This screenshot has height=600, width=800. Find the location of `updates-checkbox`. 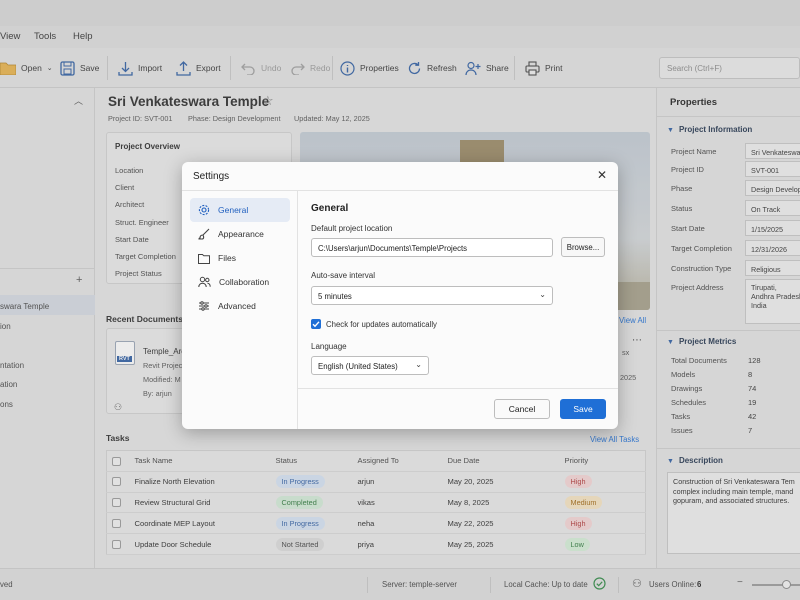

updates-checkbox is located at coordinates (316, 324).